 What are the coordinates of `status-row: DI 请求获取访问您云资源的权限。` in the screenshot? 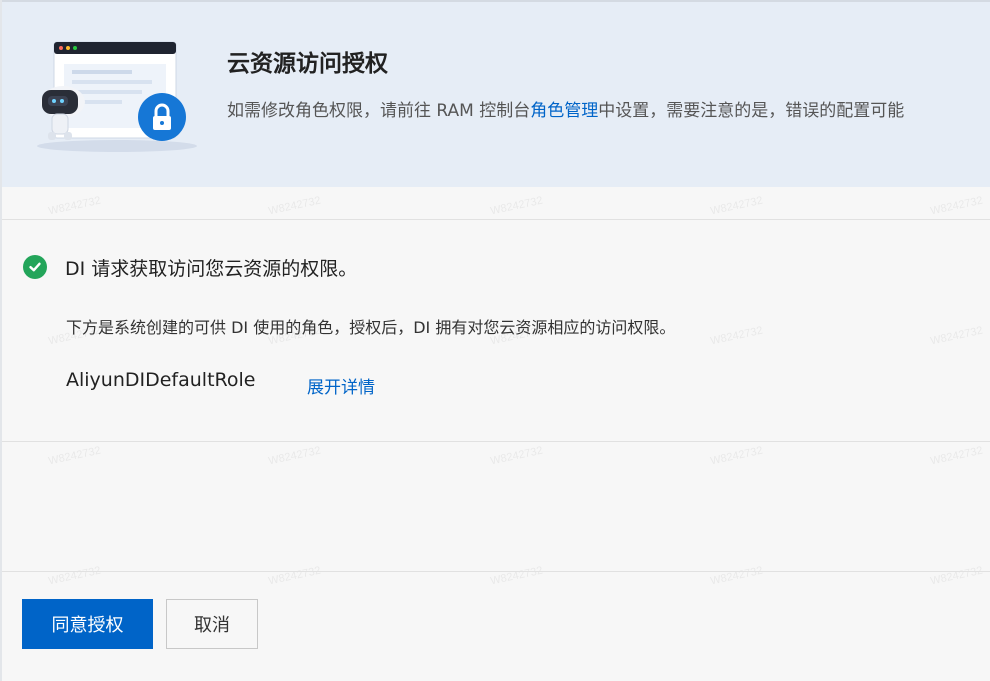 It's located at (190, 267).